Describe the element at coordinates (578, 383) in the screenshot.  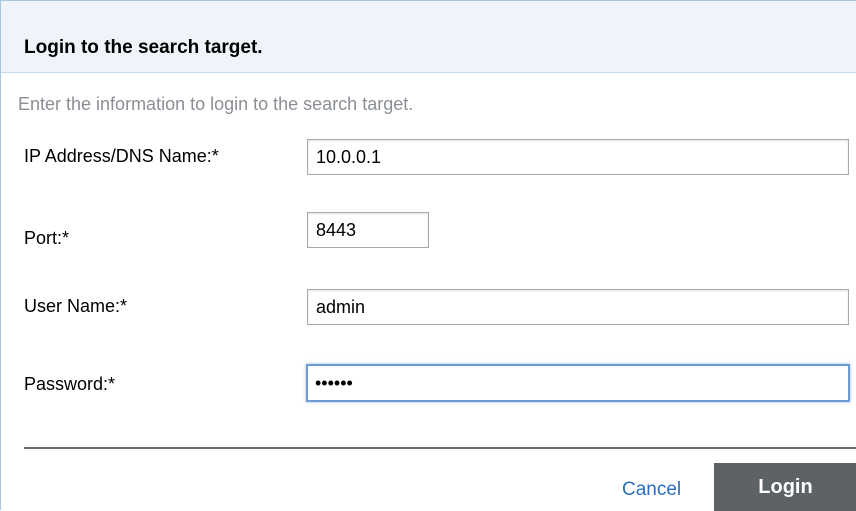
I see `password-input` at that location.